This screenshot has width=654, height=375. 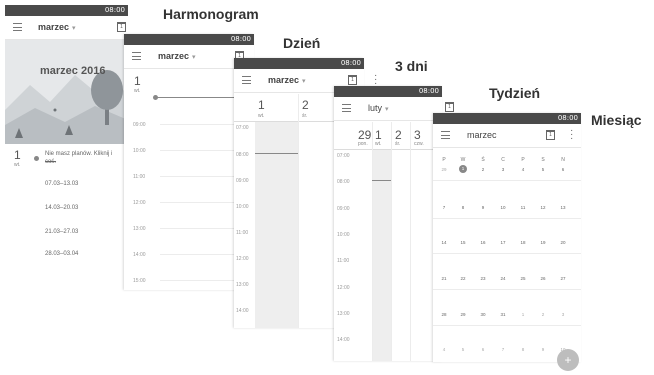 What do you see at coordinates (61, 254) in the screenshot?
I see `week-range-4: 28.03–03.04` at bounding box center [61, 254].